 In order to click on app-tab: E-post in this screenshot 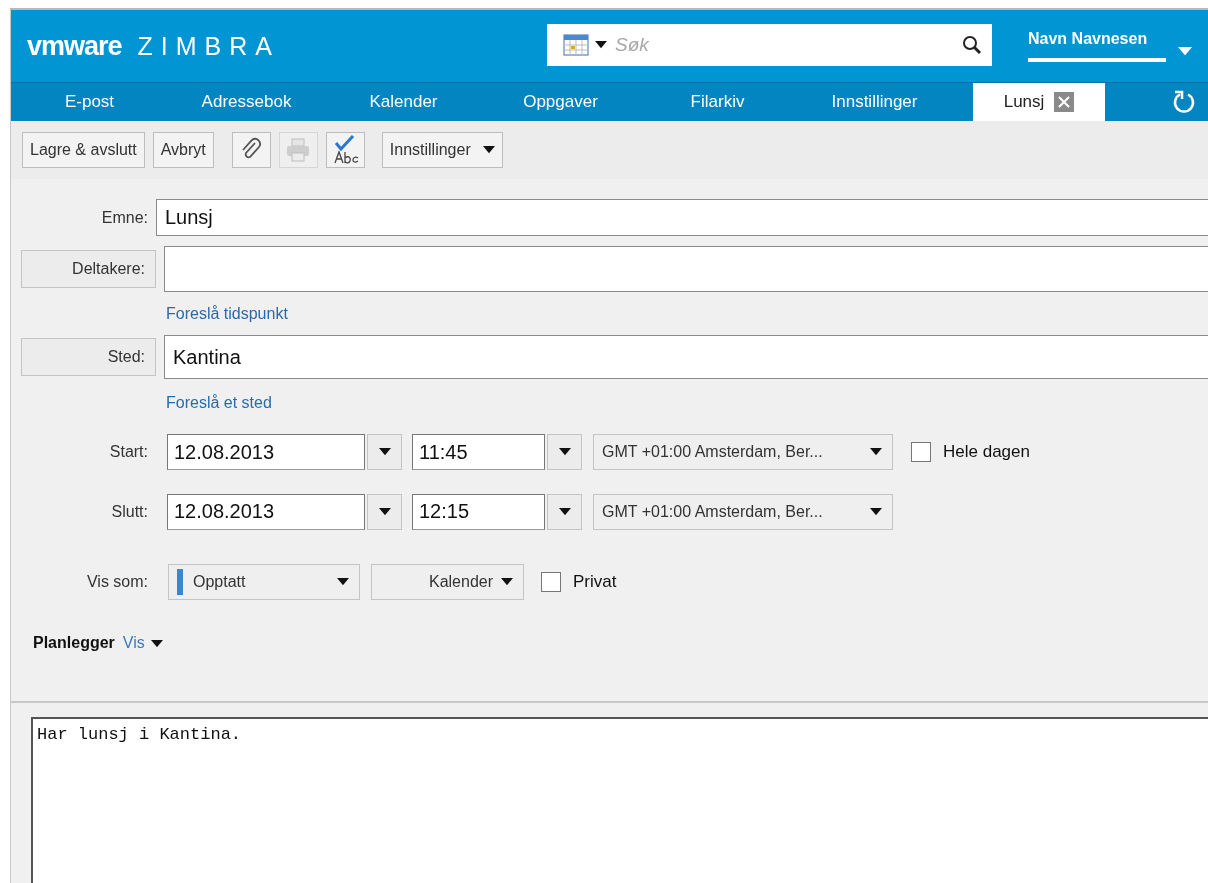, I will do `click(89, 102)`.